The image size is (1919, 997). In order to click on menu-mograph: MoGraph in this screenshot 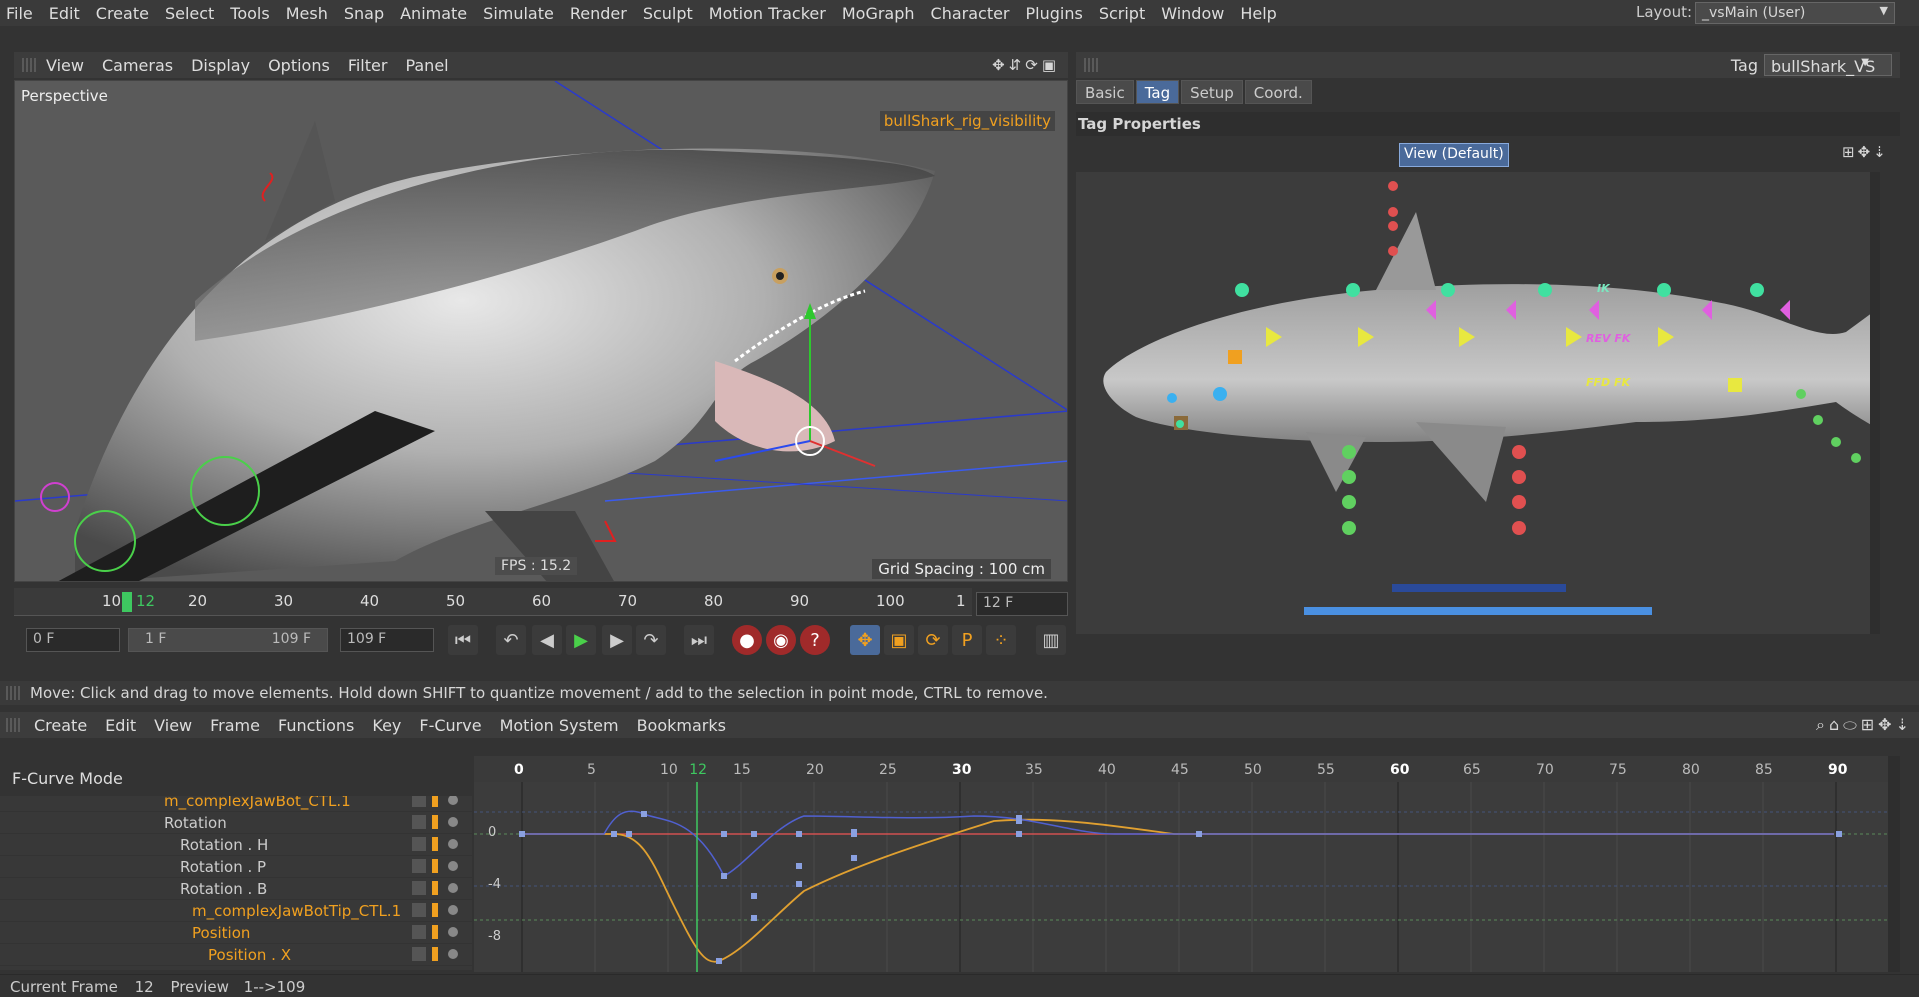, I will do `click(878, 13)`.